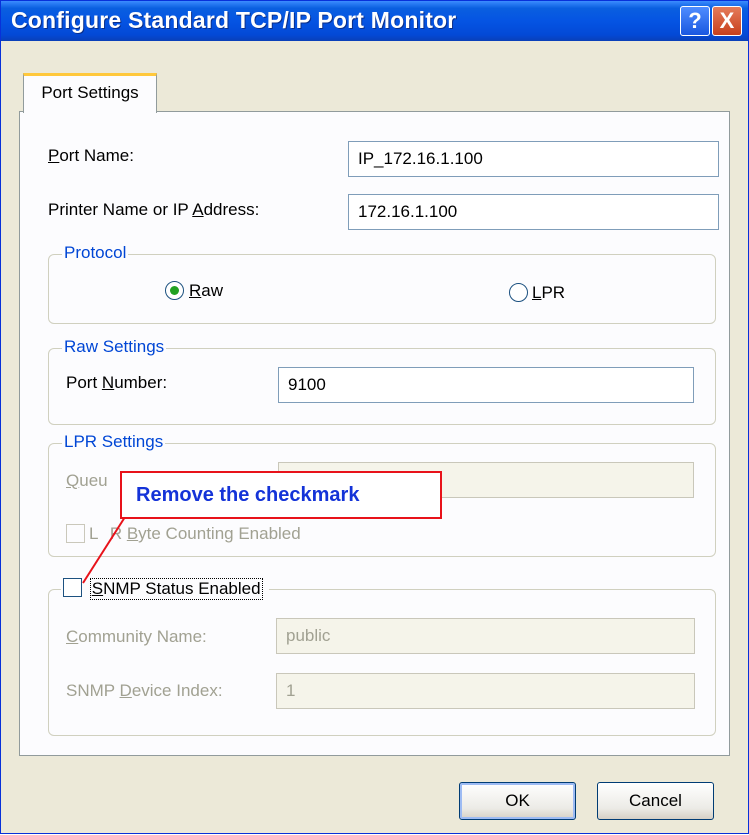 This screenshot has height=835, width=749. I want to click on annotation-callout: Remove the checkmark, so click(281, 495).